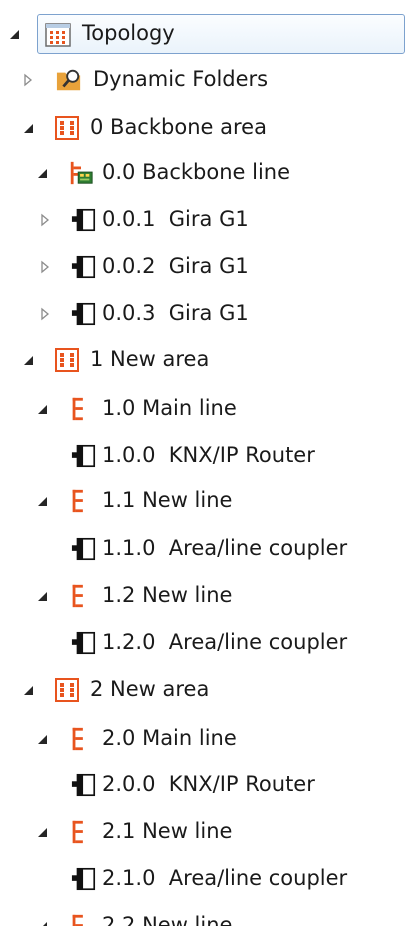 This screenshot has height=926, width=415. I want to click on tree-node-device-1-2-0: 1.2.0 Area/line coupler, so click(207, 643).